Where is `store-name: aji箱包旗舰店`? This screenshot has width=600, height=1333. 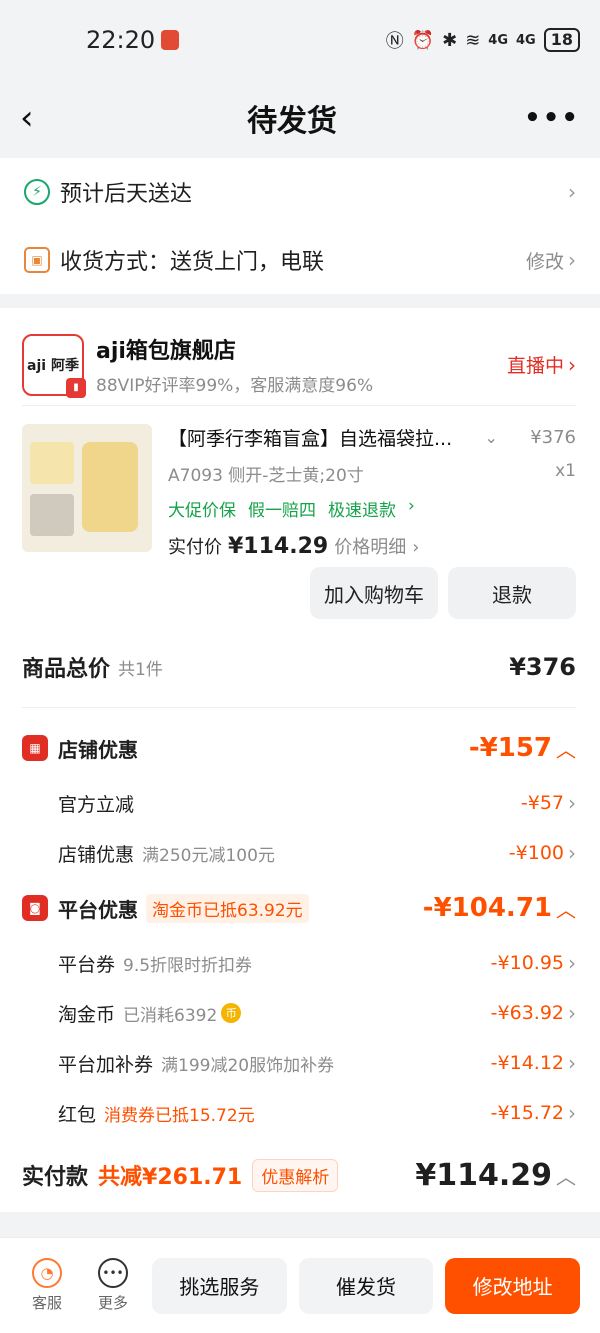
store-name: aji箱包旗舰店 is located at coordinates (166, 351).